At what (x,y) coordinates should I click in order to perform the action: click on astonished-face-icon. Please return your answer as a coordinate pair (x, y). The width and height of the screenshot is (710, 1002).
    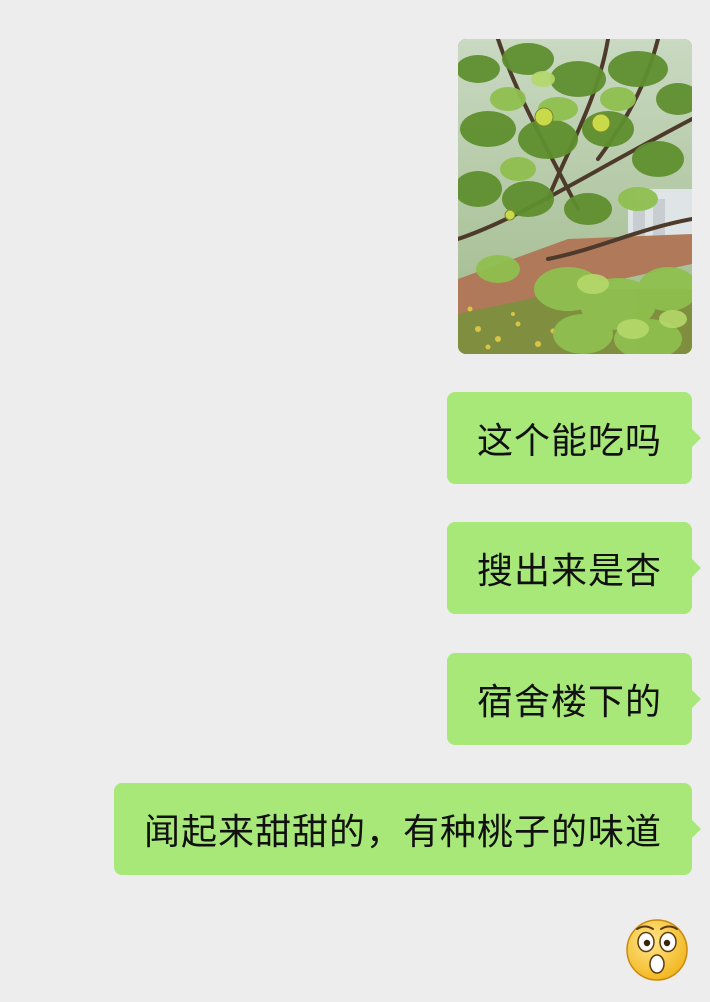
    Looking at the image, I should click on (657, 950).